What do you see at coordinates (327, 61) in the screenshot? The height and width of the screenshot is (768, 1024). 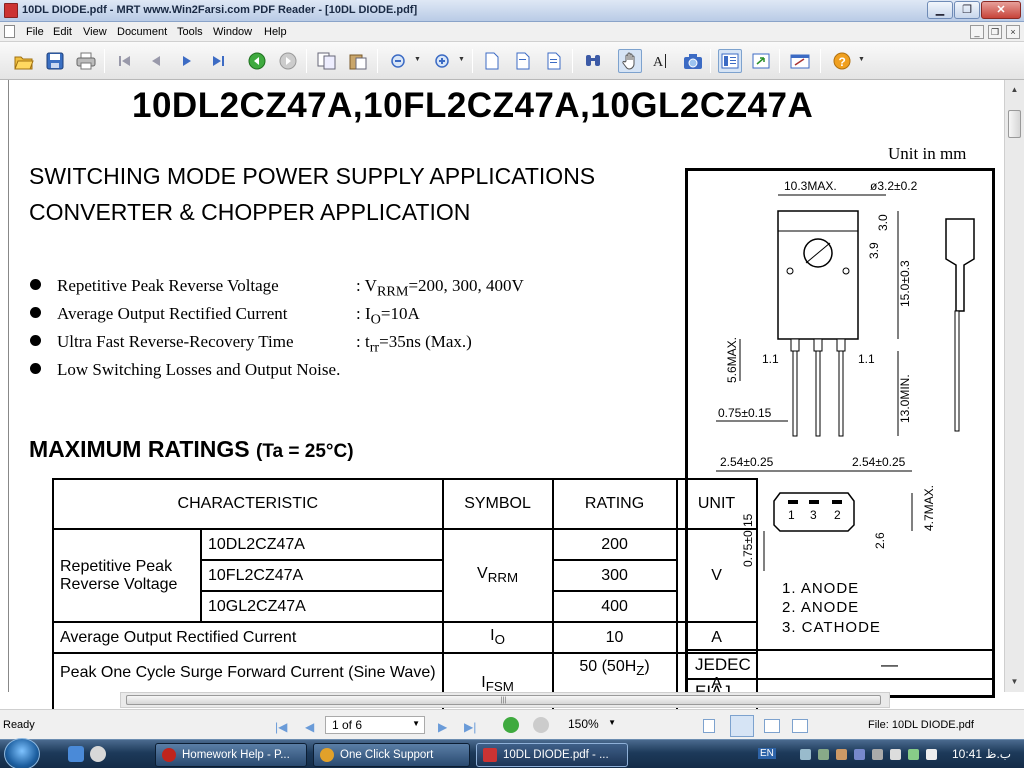 I see `copy-icon` at bounding box center [327, 61].